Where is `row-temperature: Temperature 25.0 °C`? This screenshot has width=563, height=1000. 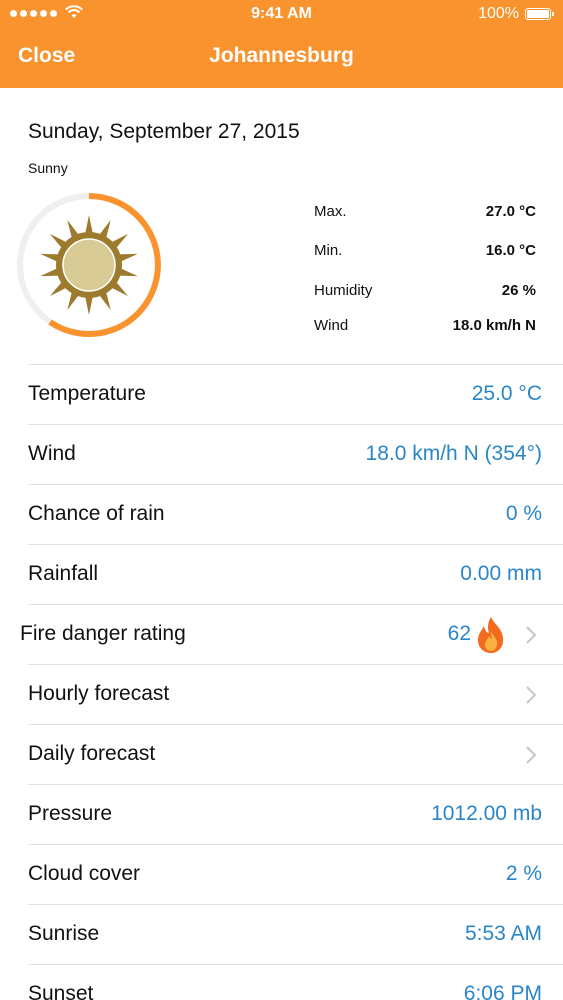
row-temperature: Temperature 25.0 °C is located at coordinates (295, 394).